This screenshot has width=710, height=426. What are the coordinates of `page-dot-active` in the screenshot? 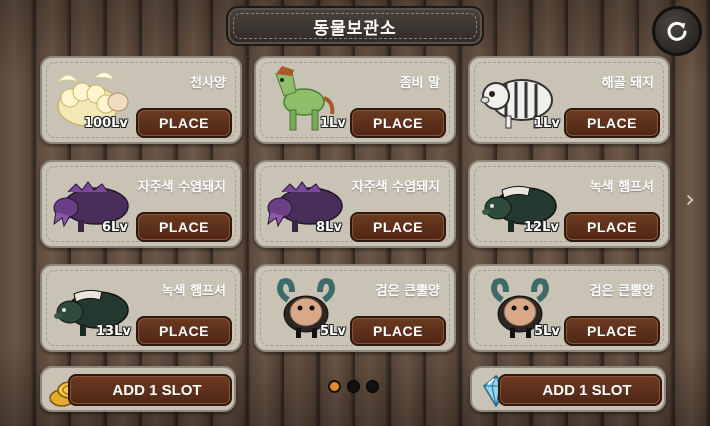 It's located at (334, 386).